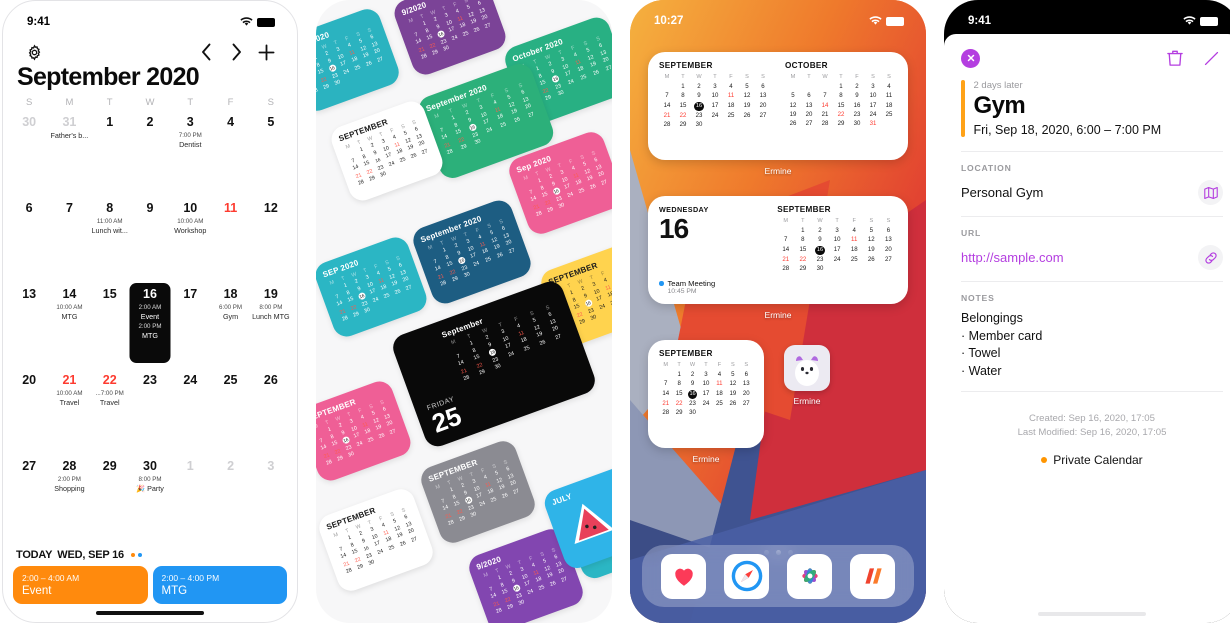 This screenshot has height=623, width=1230. I want to click on day-event: 8:00 PM 🎉 Party, so click(150, 484).